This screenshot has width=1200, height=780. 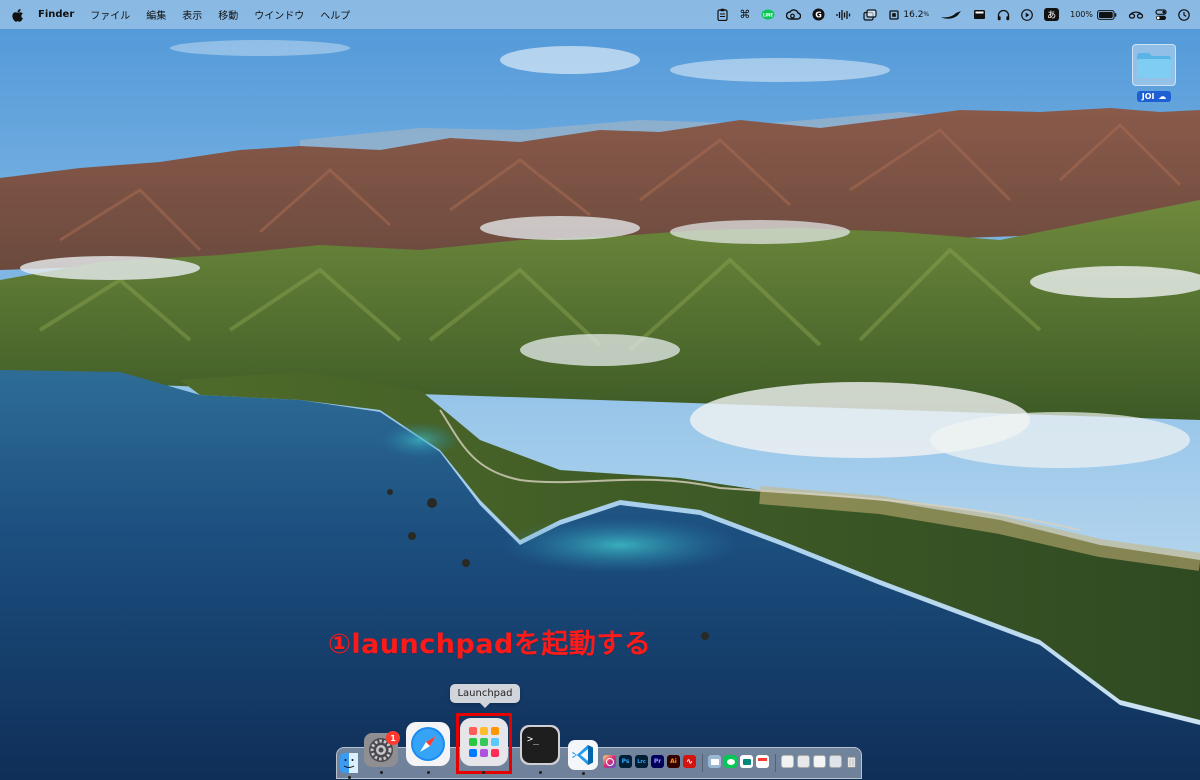 I want to click on terminal-icon: >_, so click(x=540, y=745).